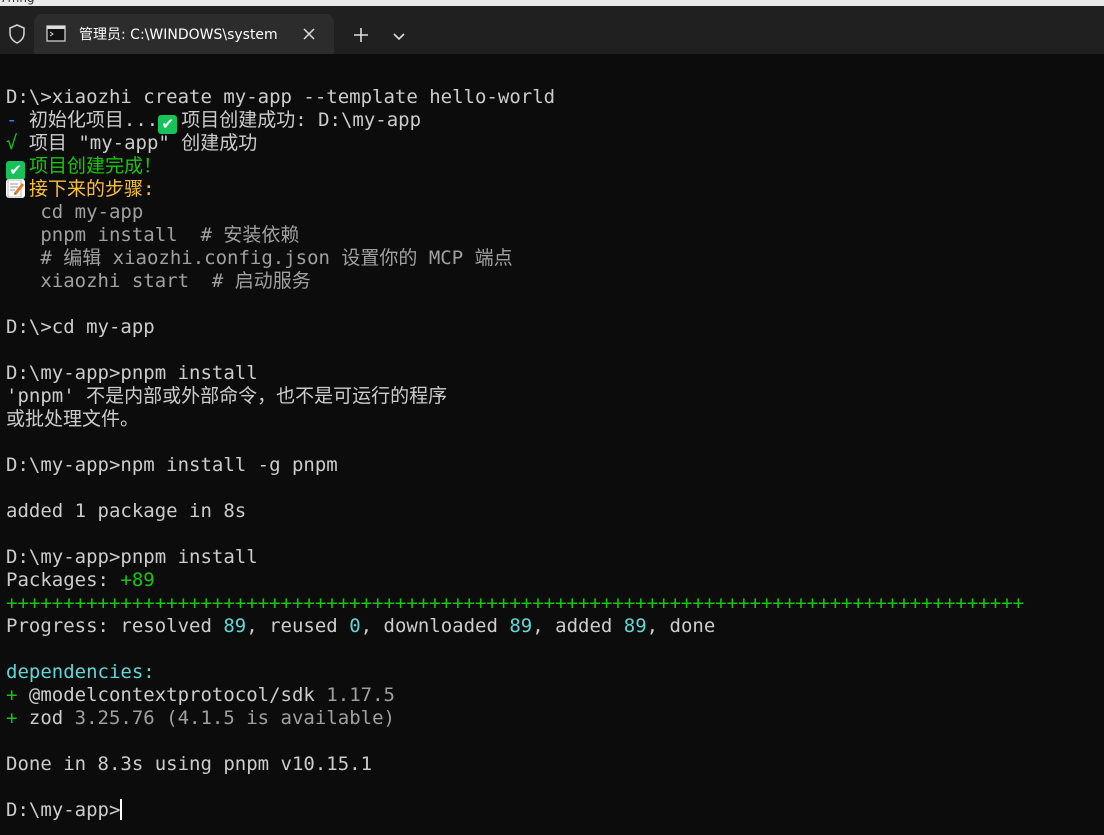  I want to click on terminal-line: 接下来的步骤:, so click(551, 189).